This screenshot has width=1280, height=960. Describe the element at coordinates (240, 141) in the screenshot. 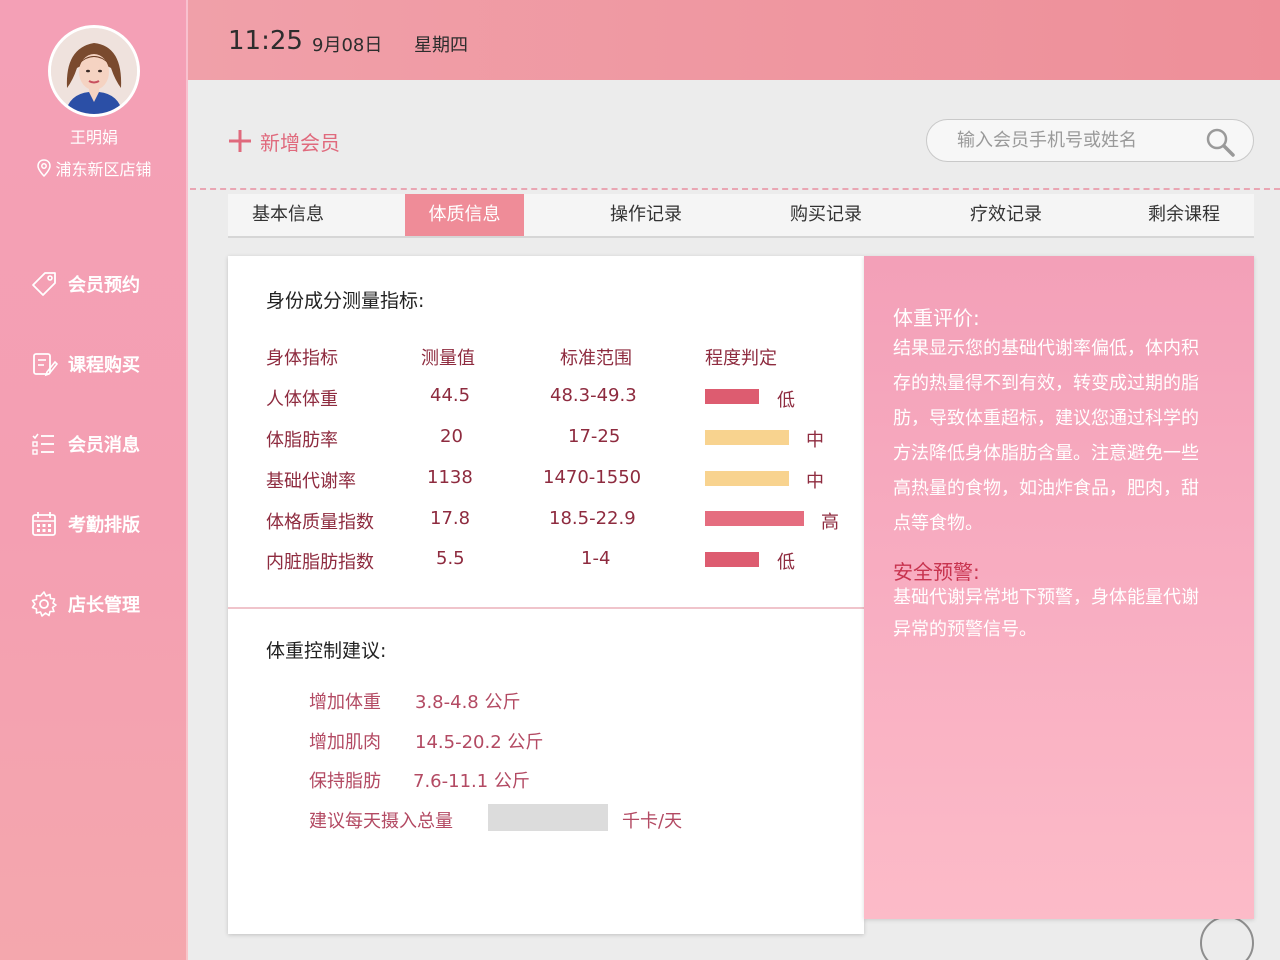

I see `plus-icon` at that location.